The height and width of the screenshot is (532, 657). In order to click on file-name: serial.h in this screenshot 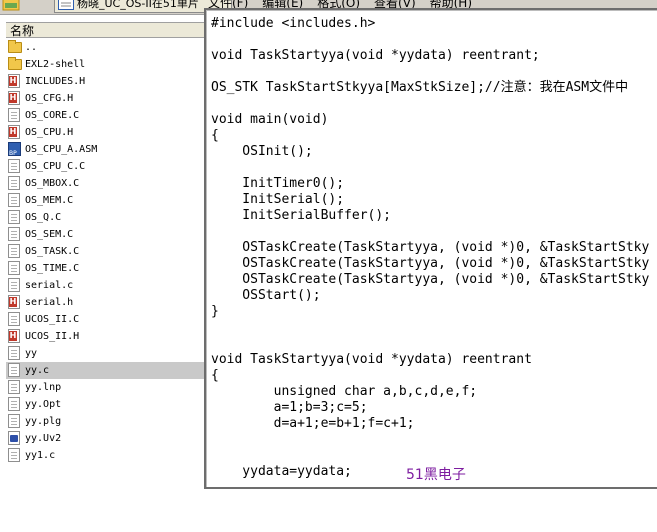, I will do `click(49, 302)`.